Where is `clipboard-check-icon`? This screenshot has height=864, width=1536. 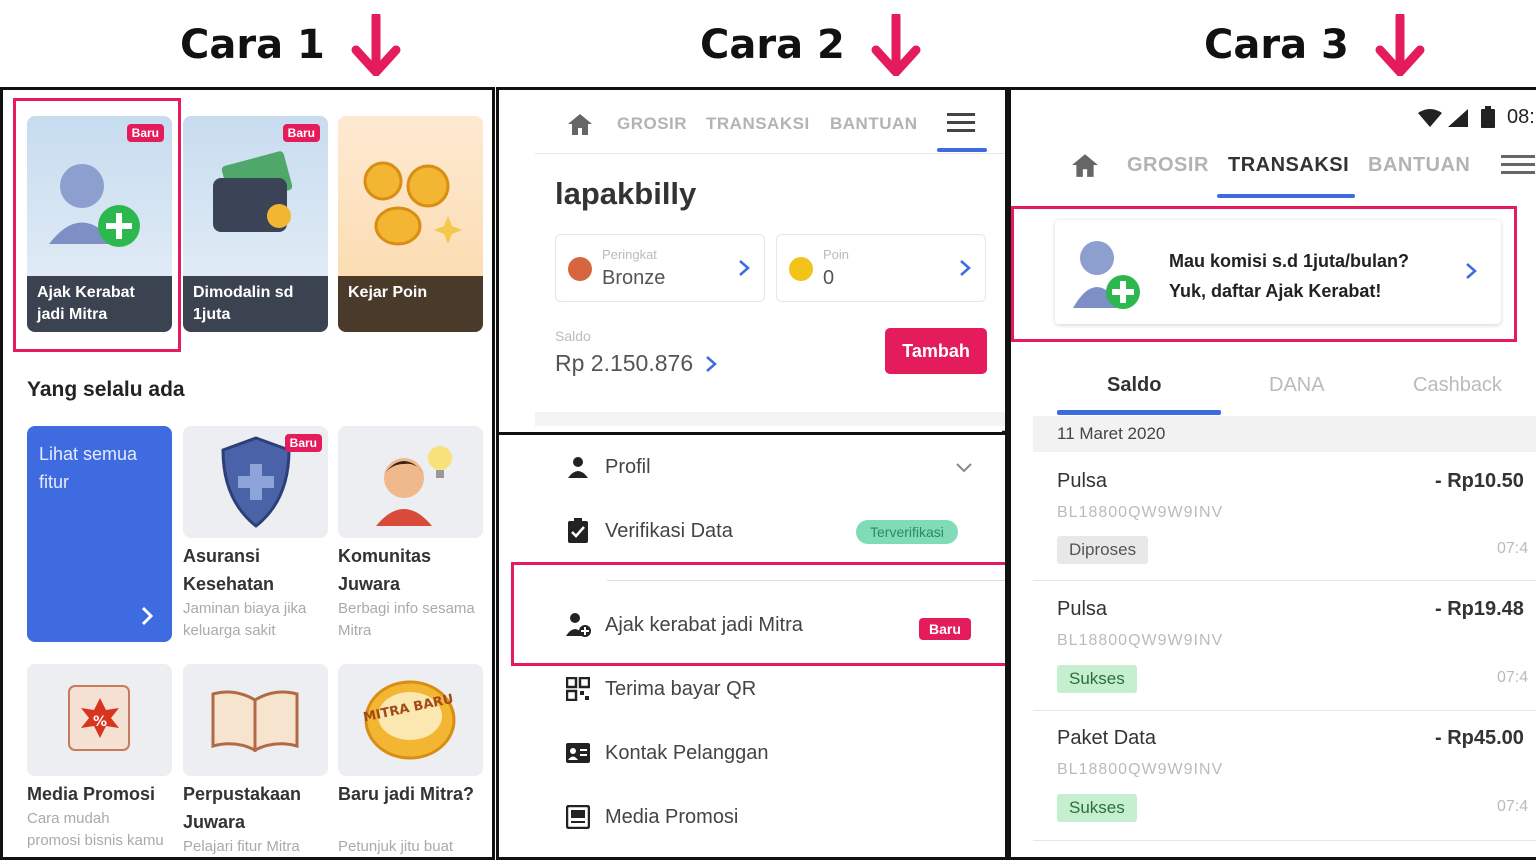 clipboard-check-icon is located at coordinates (578, 531).